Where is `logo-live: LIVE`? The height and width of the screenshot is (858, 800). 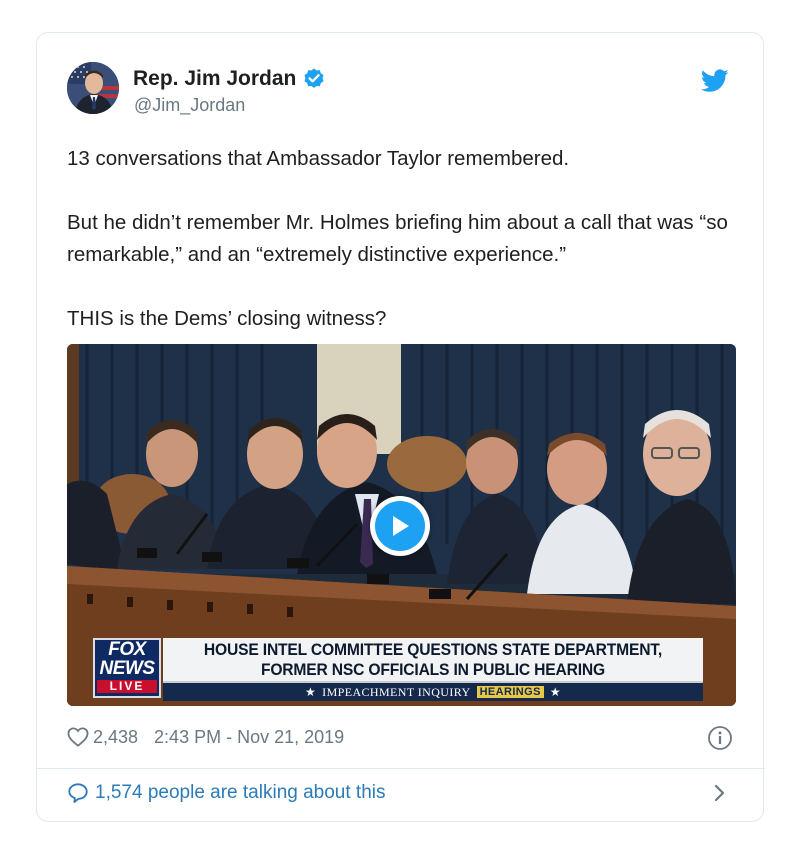 logo-live: LIVE is located at coordinates (127, 686).